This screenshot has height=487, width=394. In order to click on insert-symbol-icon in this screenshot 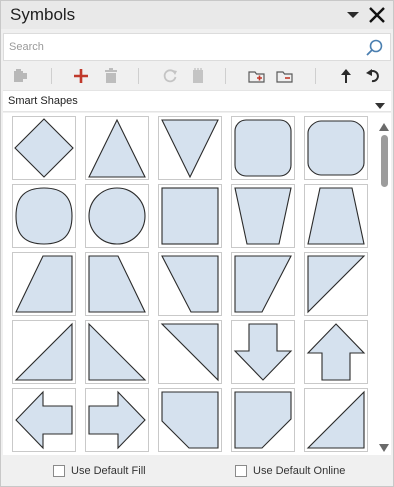, I will do `click(21, 76)`.